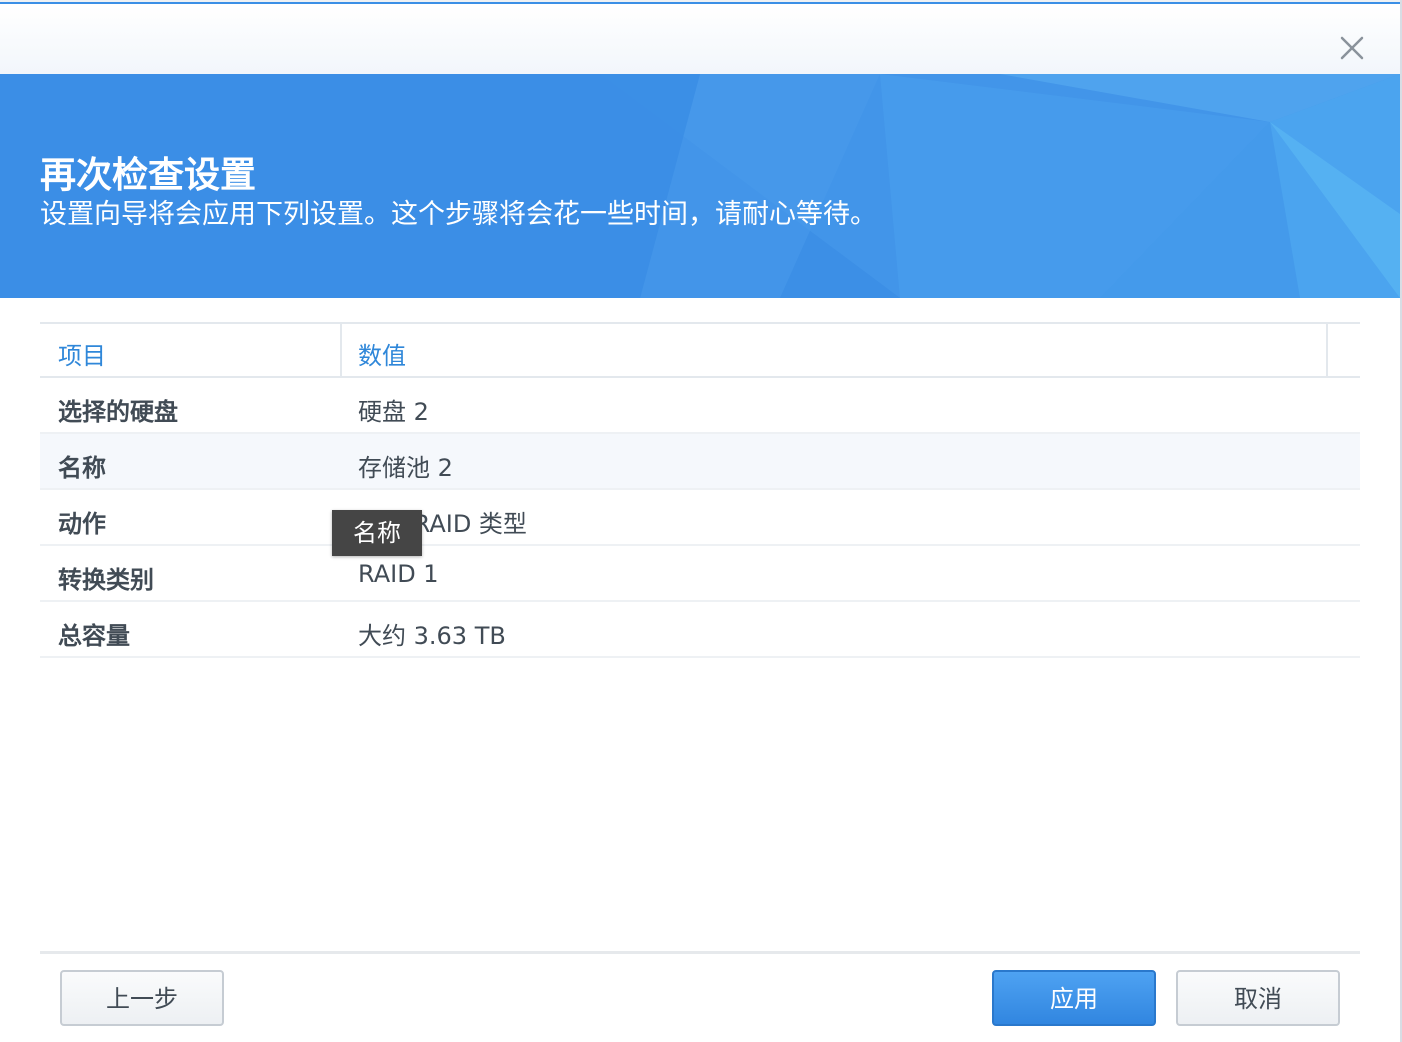 This screenshot has width=1402, height=1042. Describe the element at coordinates (142, 998) in the screenshot. I see `back-button: 上一步` at that location.